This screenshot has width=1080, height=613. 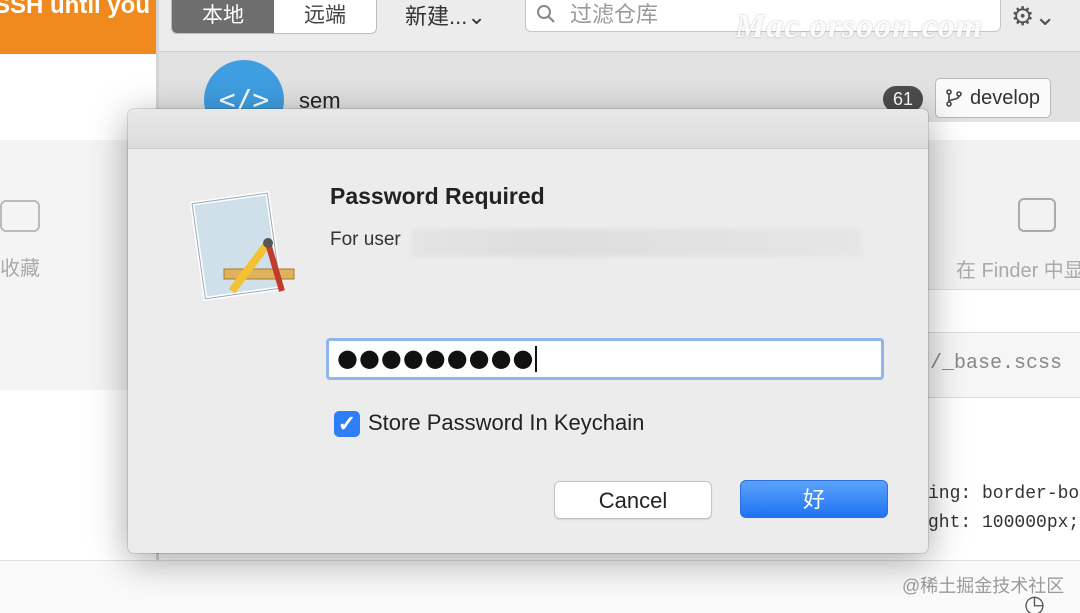 I want to click on password-field: ●●●●●●●●●, so click(x=605, y=359).